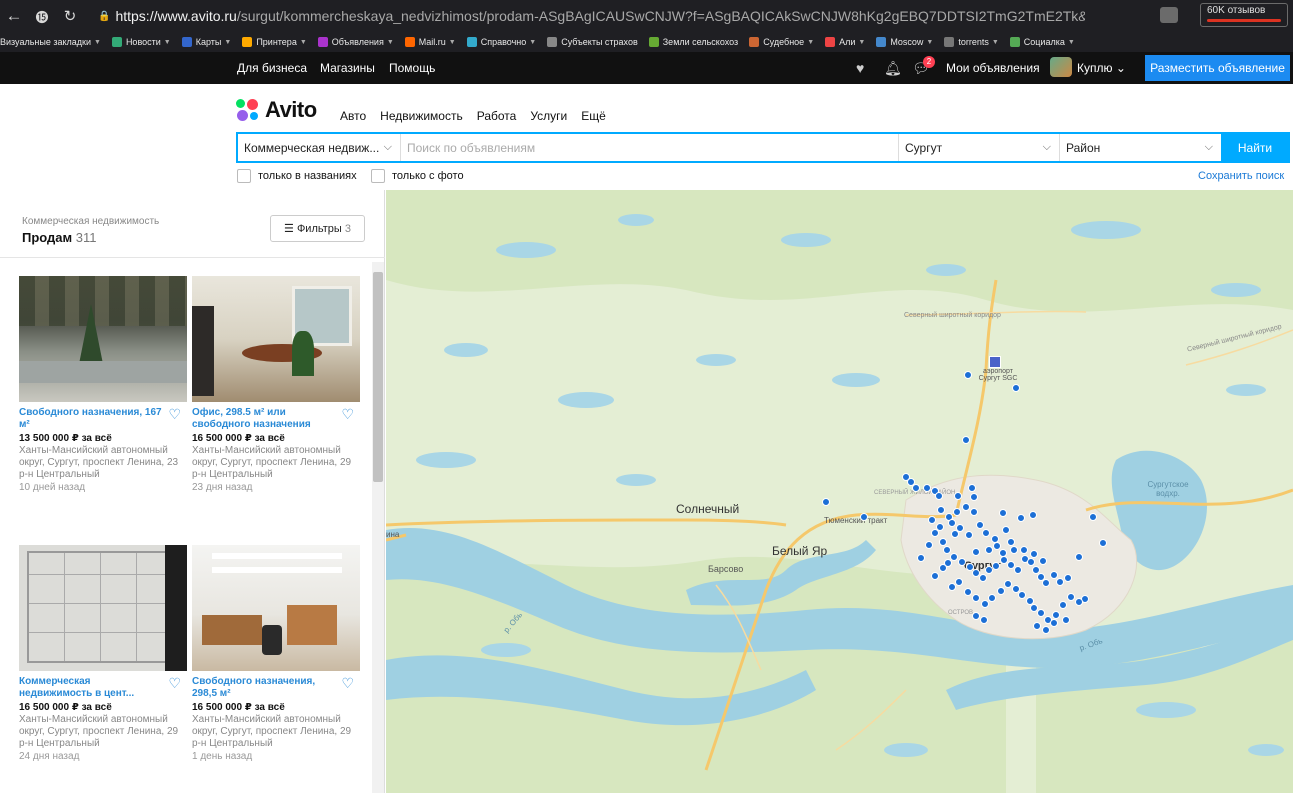  I want to click on yandex-icon: ⓯, so click(42, 16).